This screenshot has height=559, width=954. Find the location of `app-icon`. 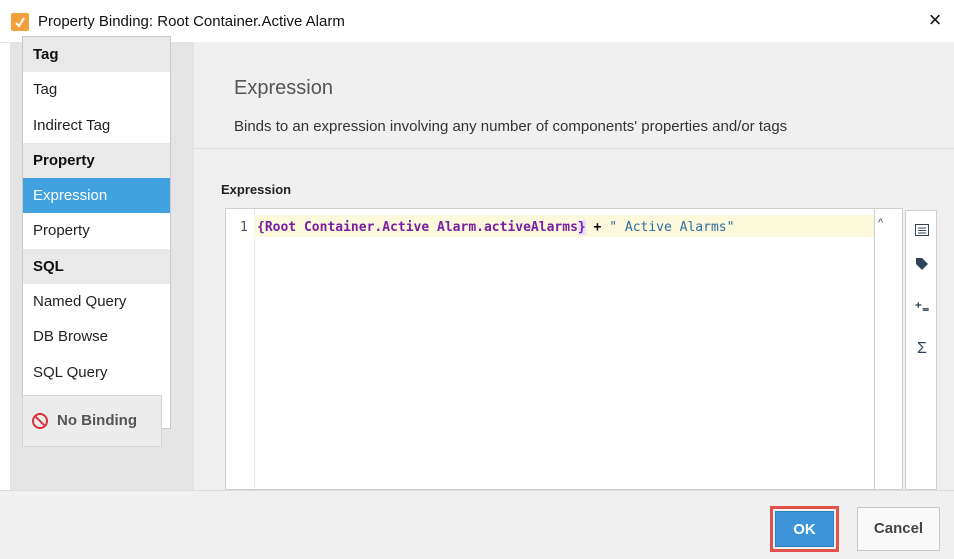

app-icon is located at coordinates (20, 22).